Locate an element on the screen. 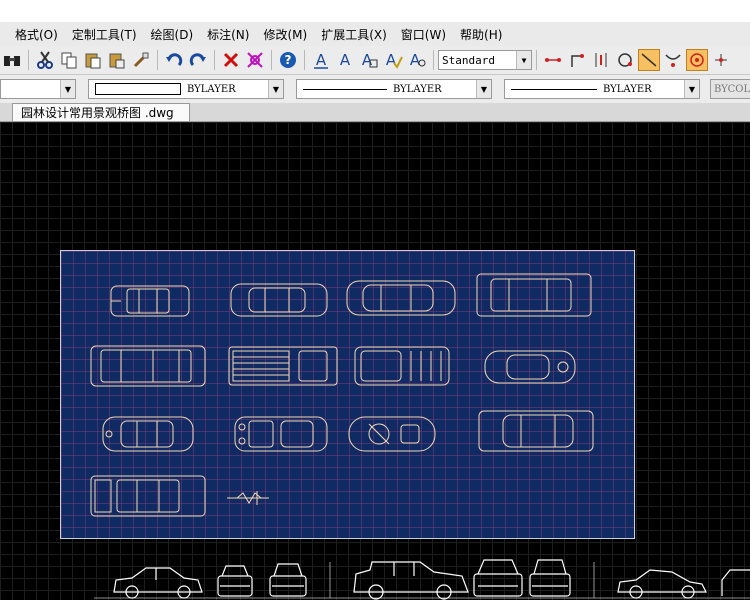 The image size is (750, 600). text-style-dropdown: Standard ▼ is located at coordinates (485, 60).